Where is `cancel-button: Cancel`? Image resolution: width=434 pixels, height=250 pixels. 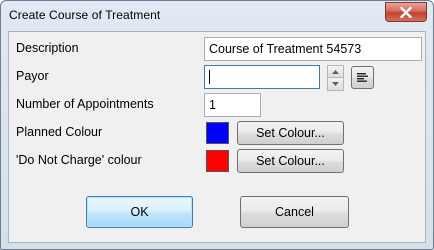 cancel-button: Cancel is located at coordinates (294, 212).